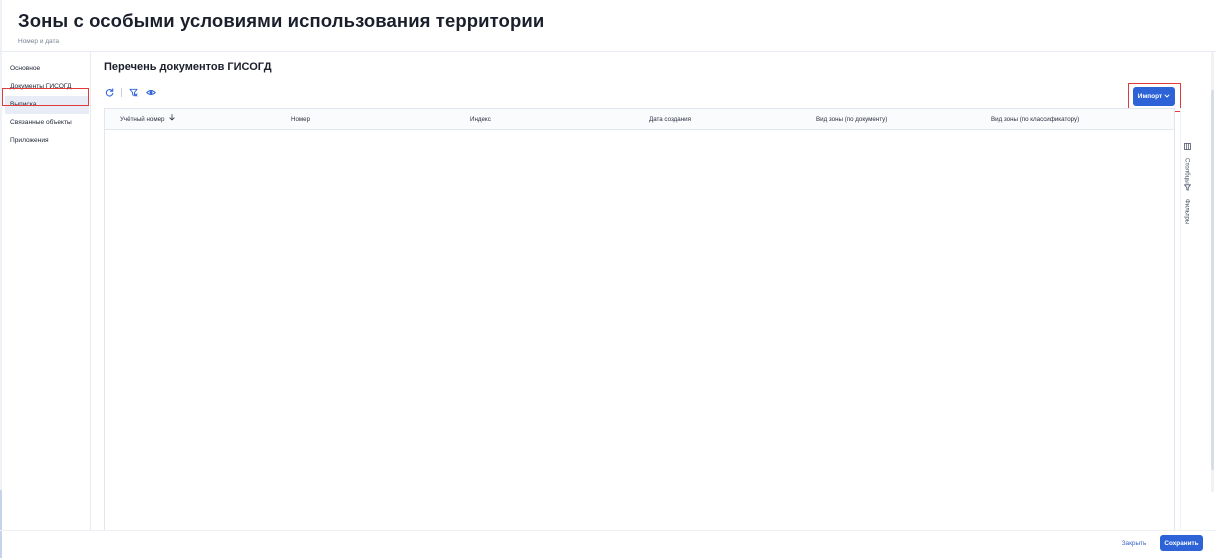 This screenshot has height=558, width=1216. Describe the element at coordinates (608, 530) in the screenshot. I see `footer-divider` at that location.